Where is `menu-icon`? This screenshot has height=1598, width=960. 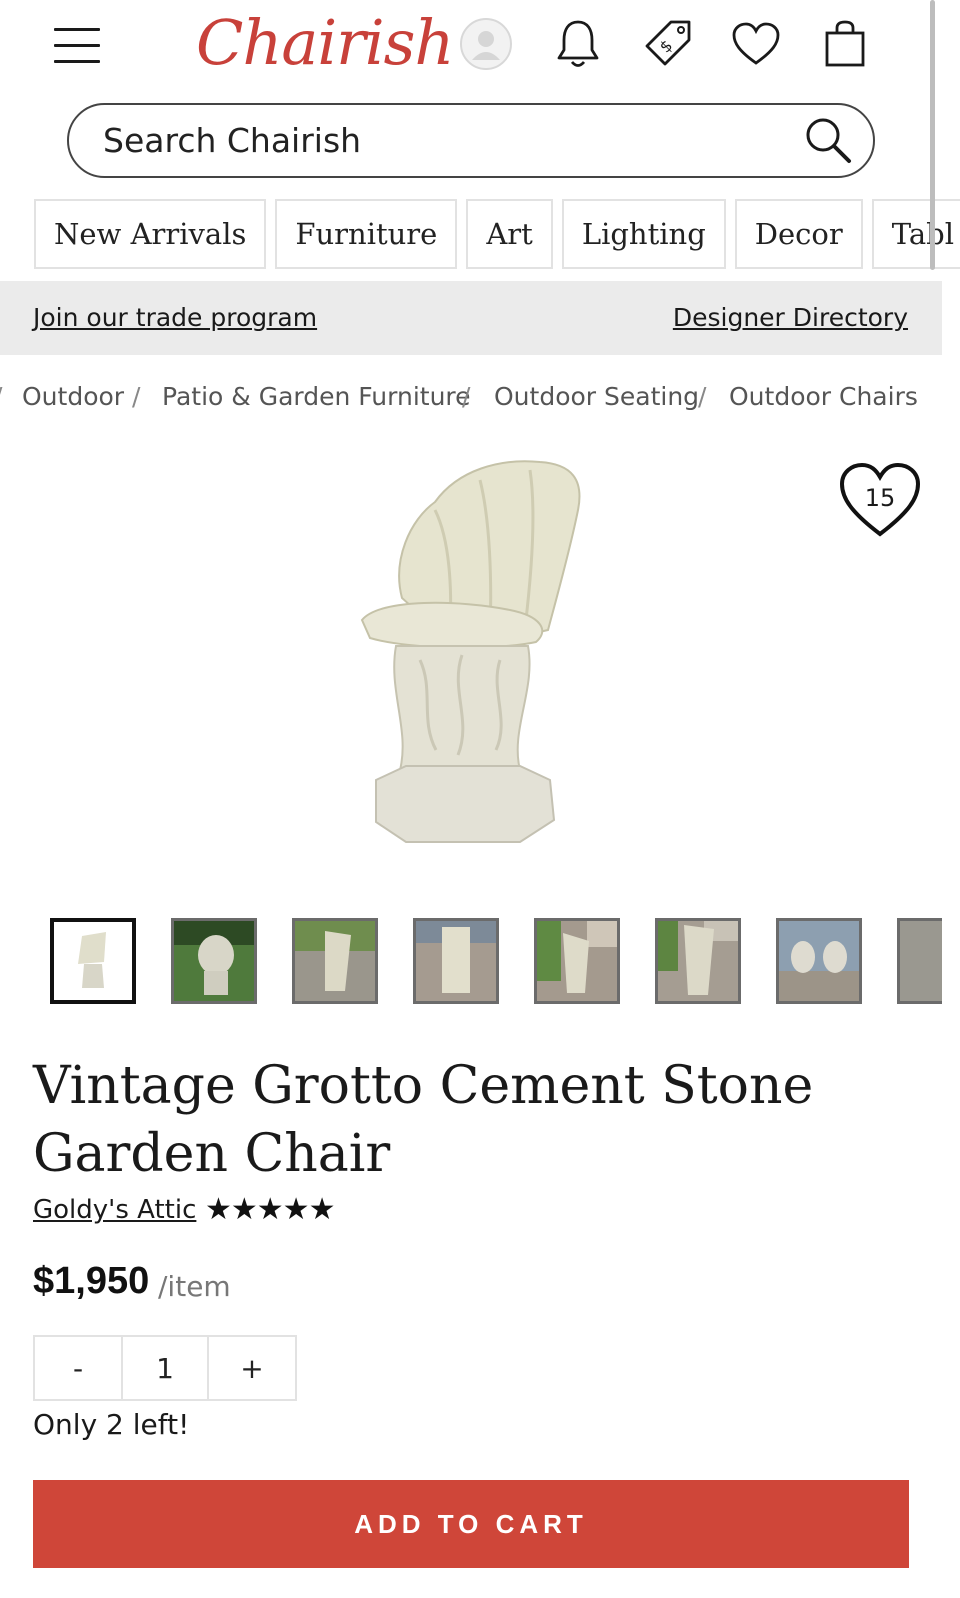 menu-icon is located at coordinates (77, 46).